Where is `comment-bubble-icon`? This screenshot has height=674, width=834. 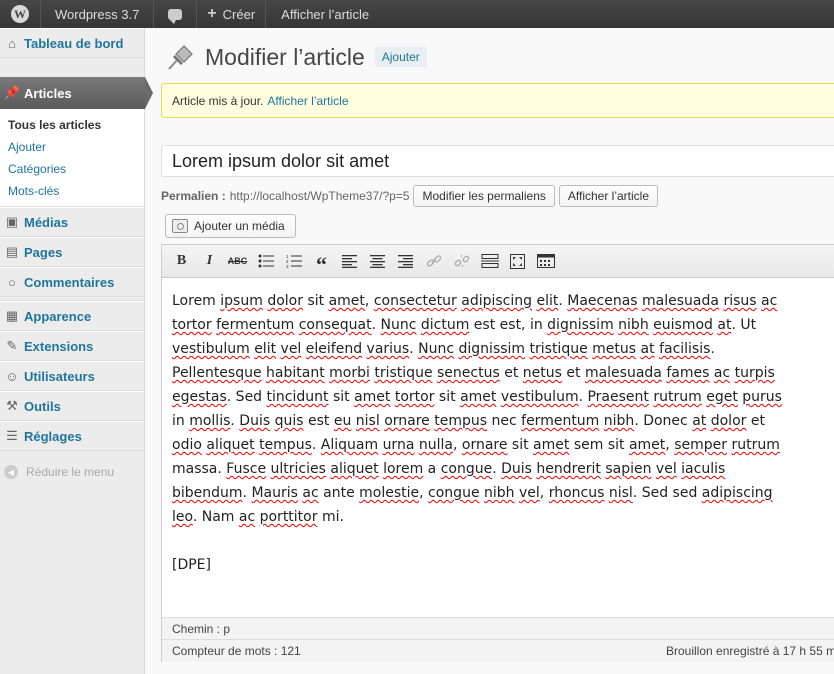 comment-bubble-icon is located at coordinates (175, 16).